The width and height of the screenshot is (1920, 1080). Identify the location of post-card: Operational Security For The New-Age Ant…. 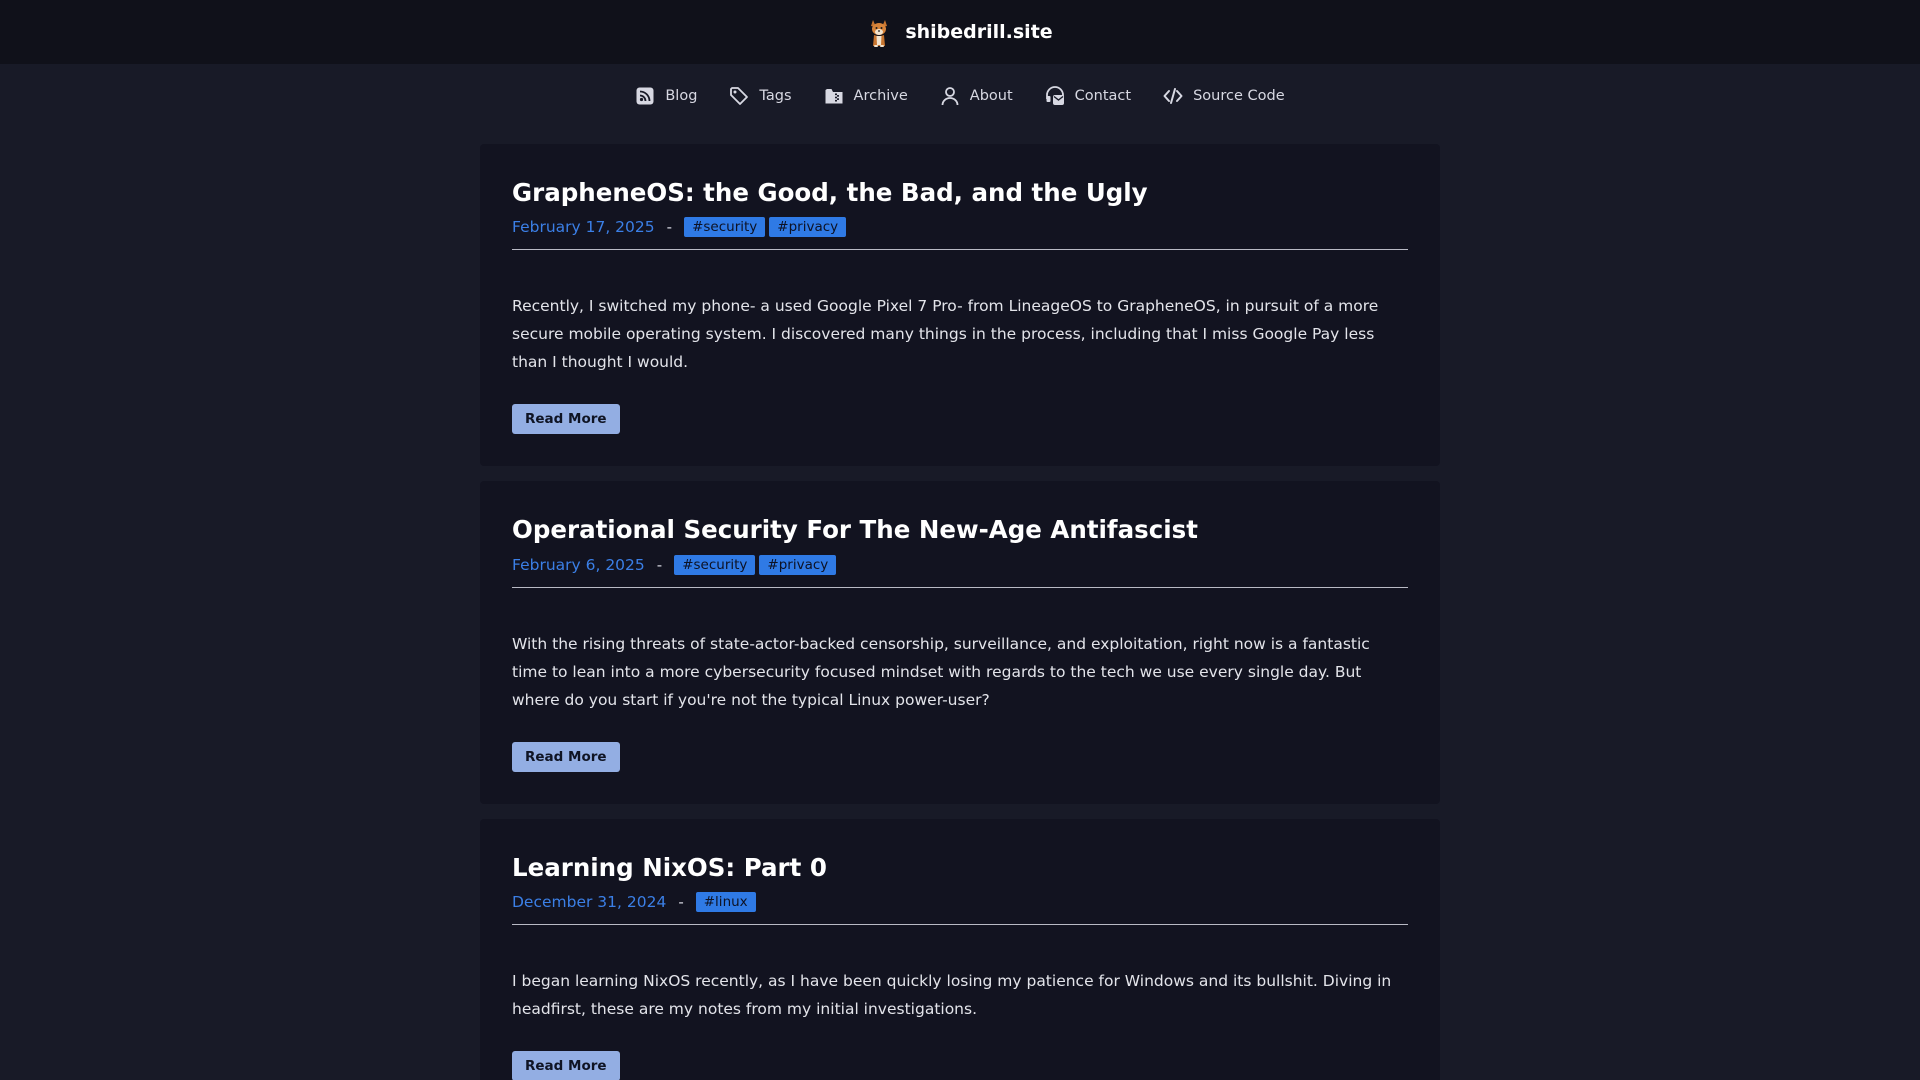
(960, 642).